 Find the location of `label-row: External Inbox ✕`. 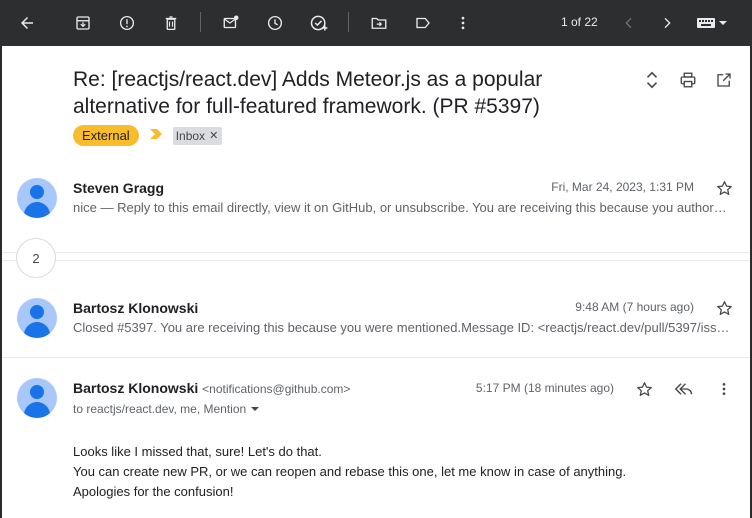

label-row: External Inbox ✕ is located at coordinates (148, 135).